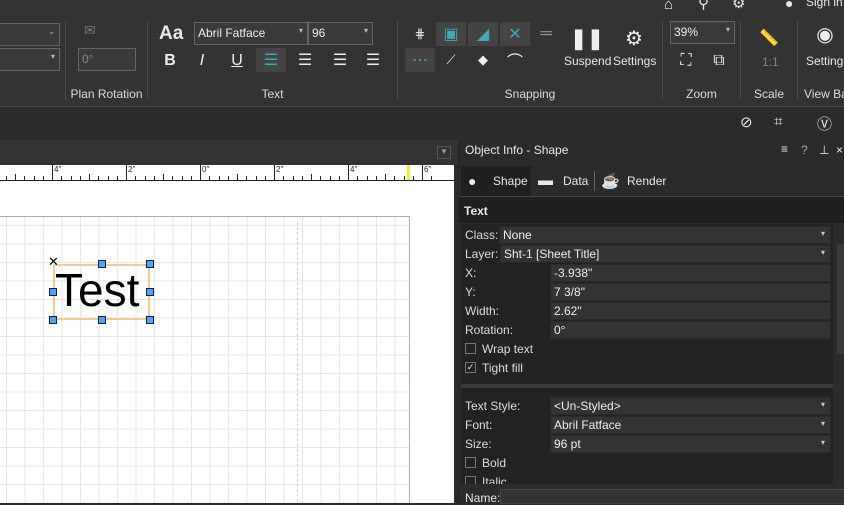 Image resolution: width=844 pixels, height=505 pixels. What do you see at coordinates (202, 61) in the screenshot?
I see `italic-button: I` at bounding box center [202, 61].